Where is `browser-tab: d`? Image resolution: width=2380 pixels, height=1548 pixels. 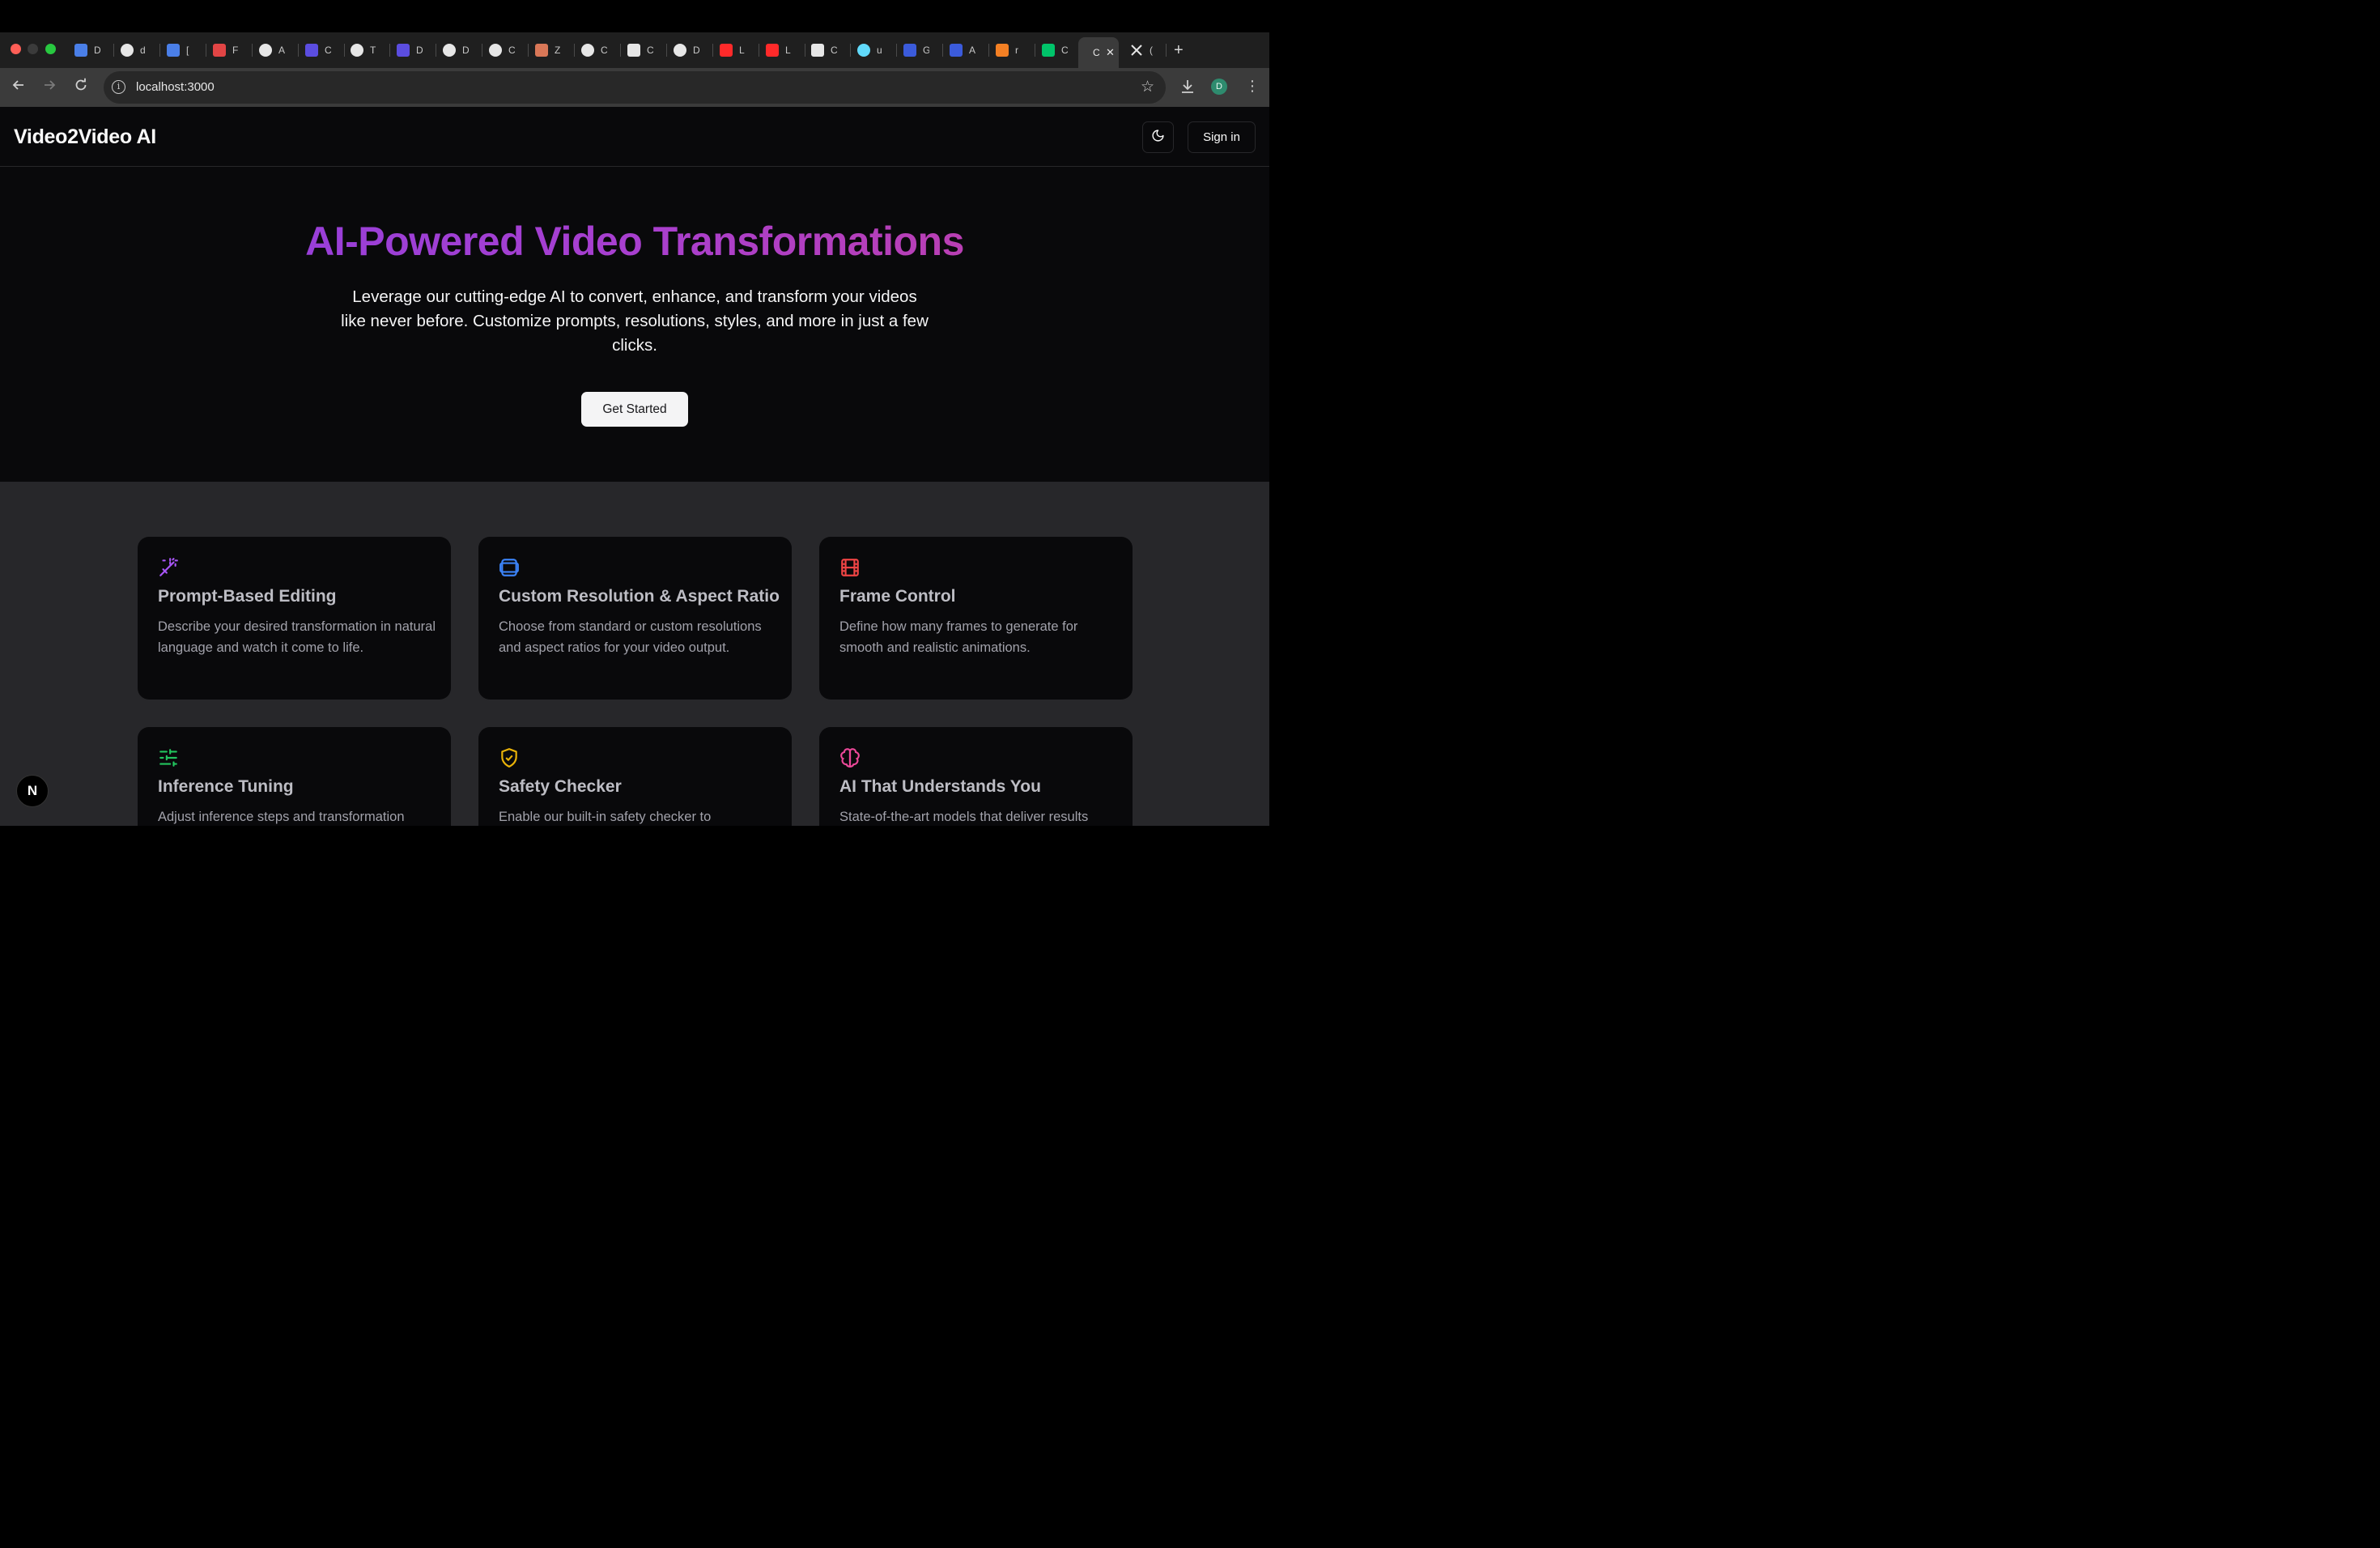
browser-tab: d is located at coordinates (134, 50).